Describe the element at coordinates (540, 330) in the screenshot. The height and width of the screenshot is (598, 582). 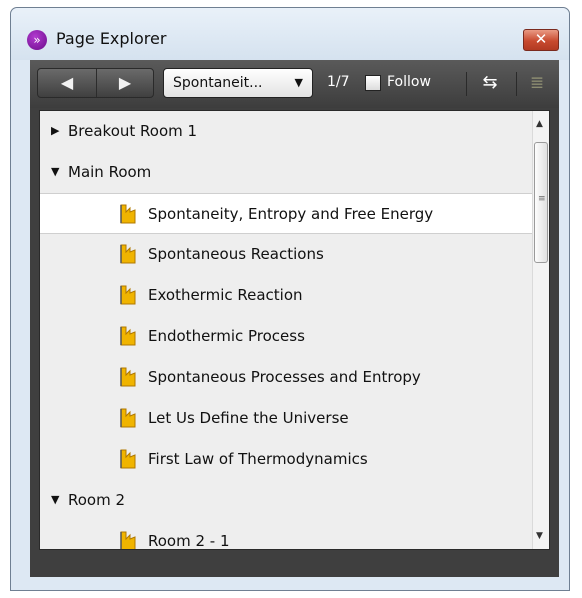
I see `vertical-scrollbar: ▲ ≡ ▼` at that location.